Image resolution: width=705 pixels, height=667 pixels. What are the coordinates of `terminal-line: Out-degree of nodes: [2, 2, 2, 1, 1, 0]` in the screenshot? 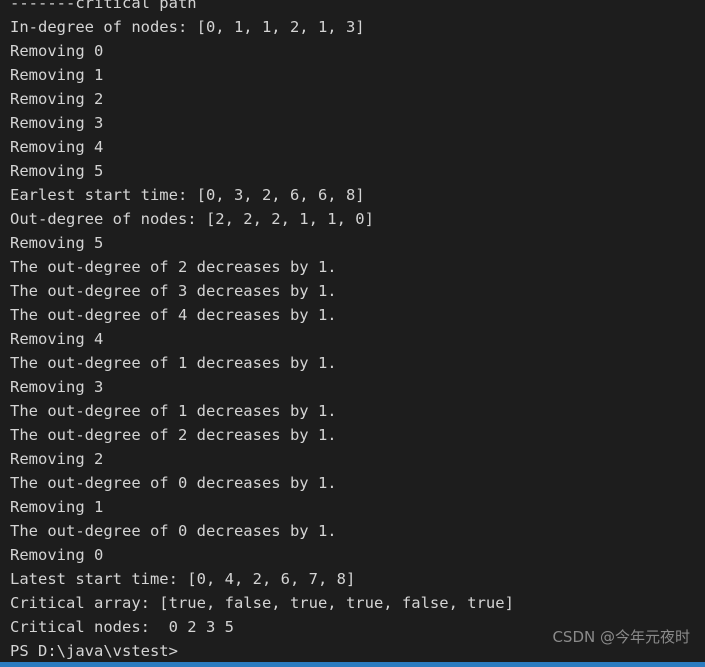 It's located at (192, 219).